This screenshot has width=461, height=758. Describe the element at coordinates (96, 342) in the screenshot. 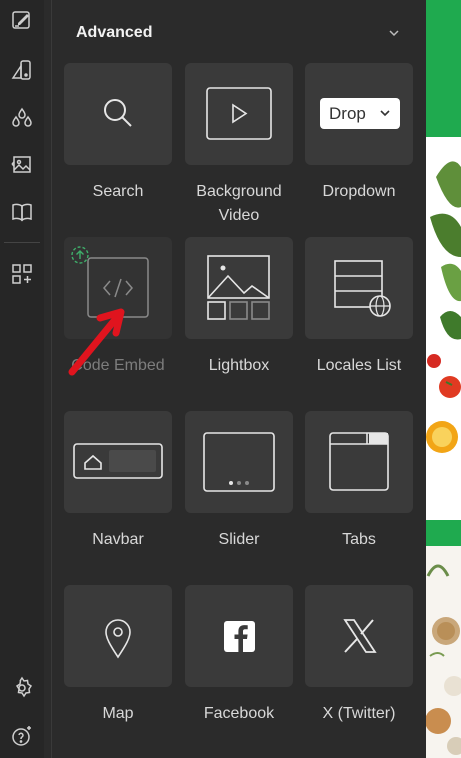

I see `red-annotation-arrow` at that location.